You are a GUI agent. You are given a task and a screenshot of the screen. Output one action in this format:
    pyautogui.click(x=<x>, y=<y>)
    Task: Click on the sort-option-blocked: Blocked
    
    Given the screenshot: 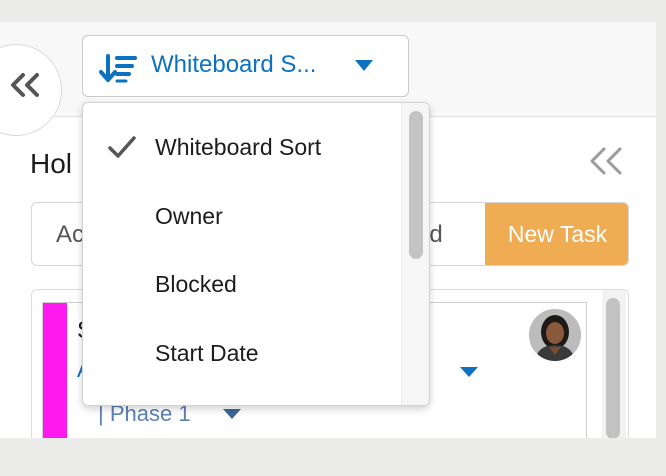 What is the action you would take?
    pyautogui.click(x=243, y=285)
    